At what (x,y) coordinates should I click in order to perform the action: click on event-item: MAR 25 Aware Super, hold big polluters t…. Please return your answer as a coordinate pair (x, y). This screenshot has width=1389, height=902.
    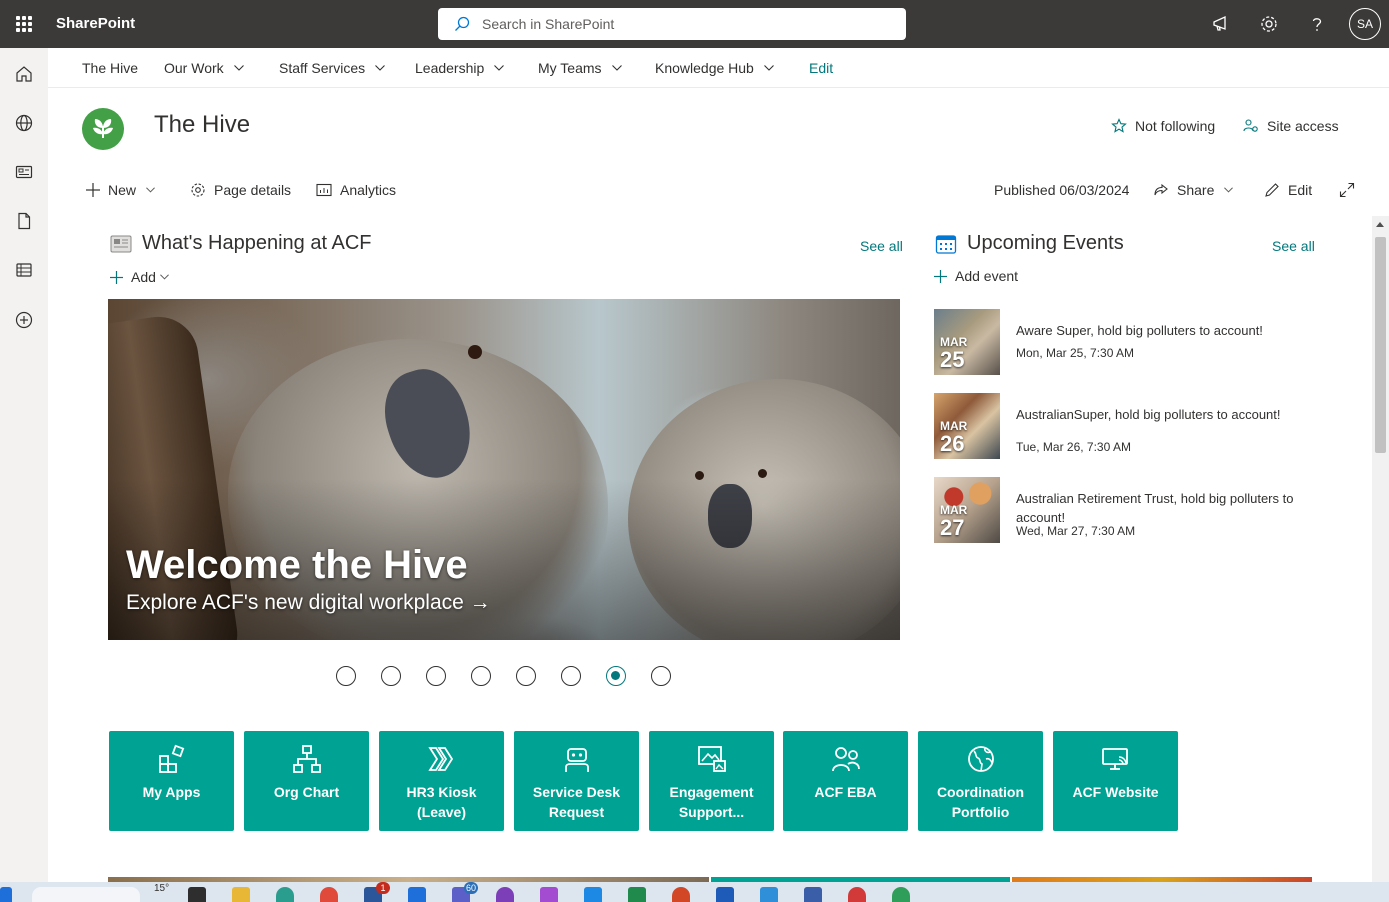
    Looking at the image, I should click on (1124, 342).